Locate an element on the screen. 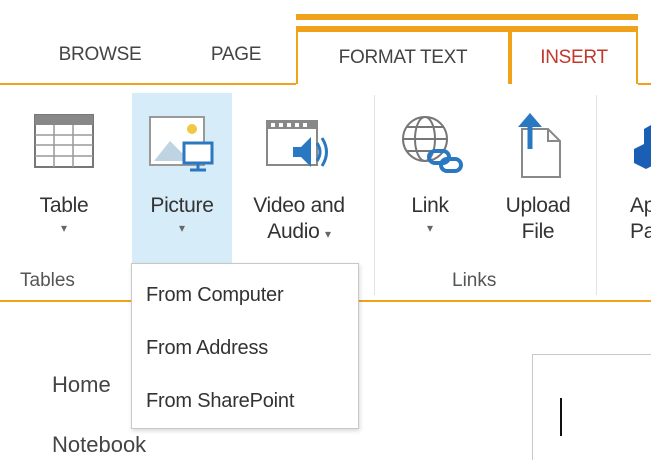 Image resolution: width=651 pixels, height=460 pixels. app-part-icon is located at coordinates (642, 147).